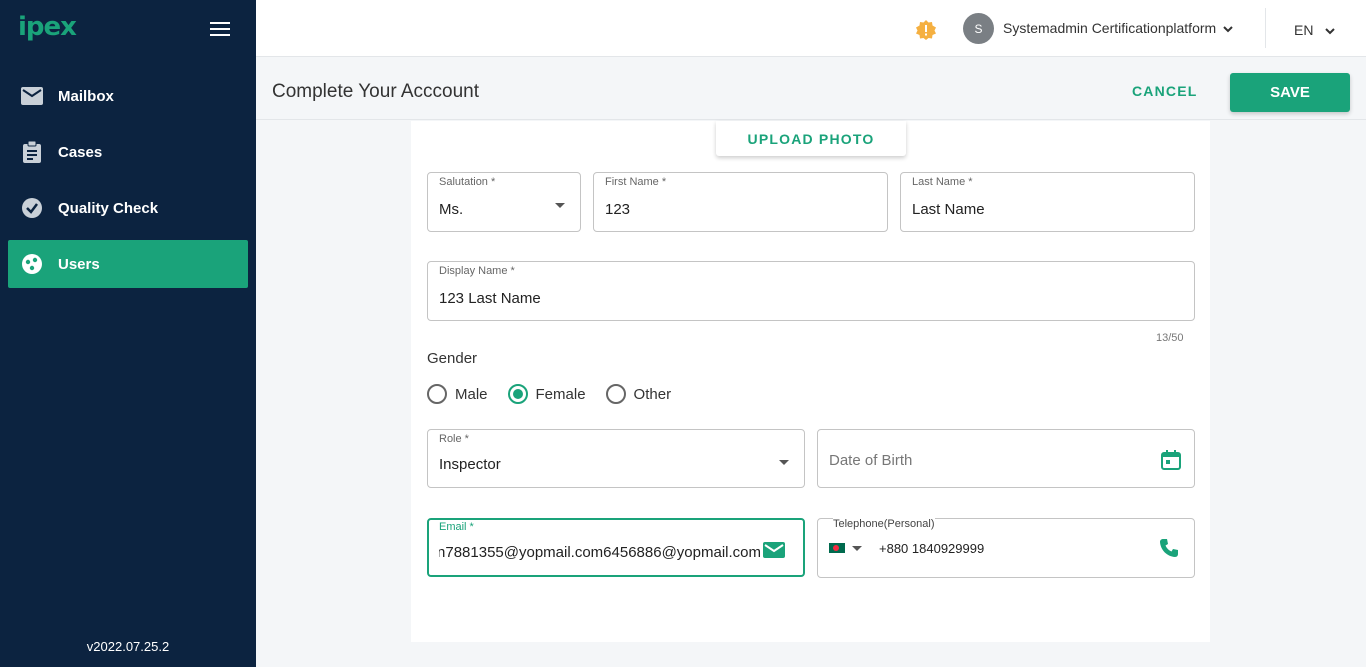  I want to click on phone-icon, so click(1169, 550).